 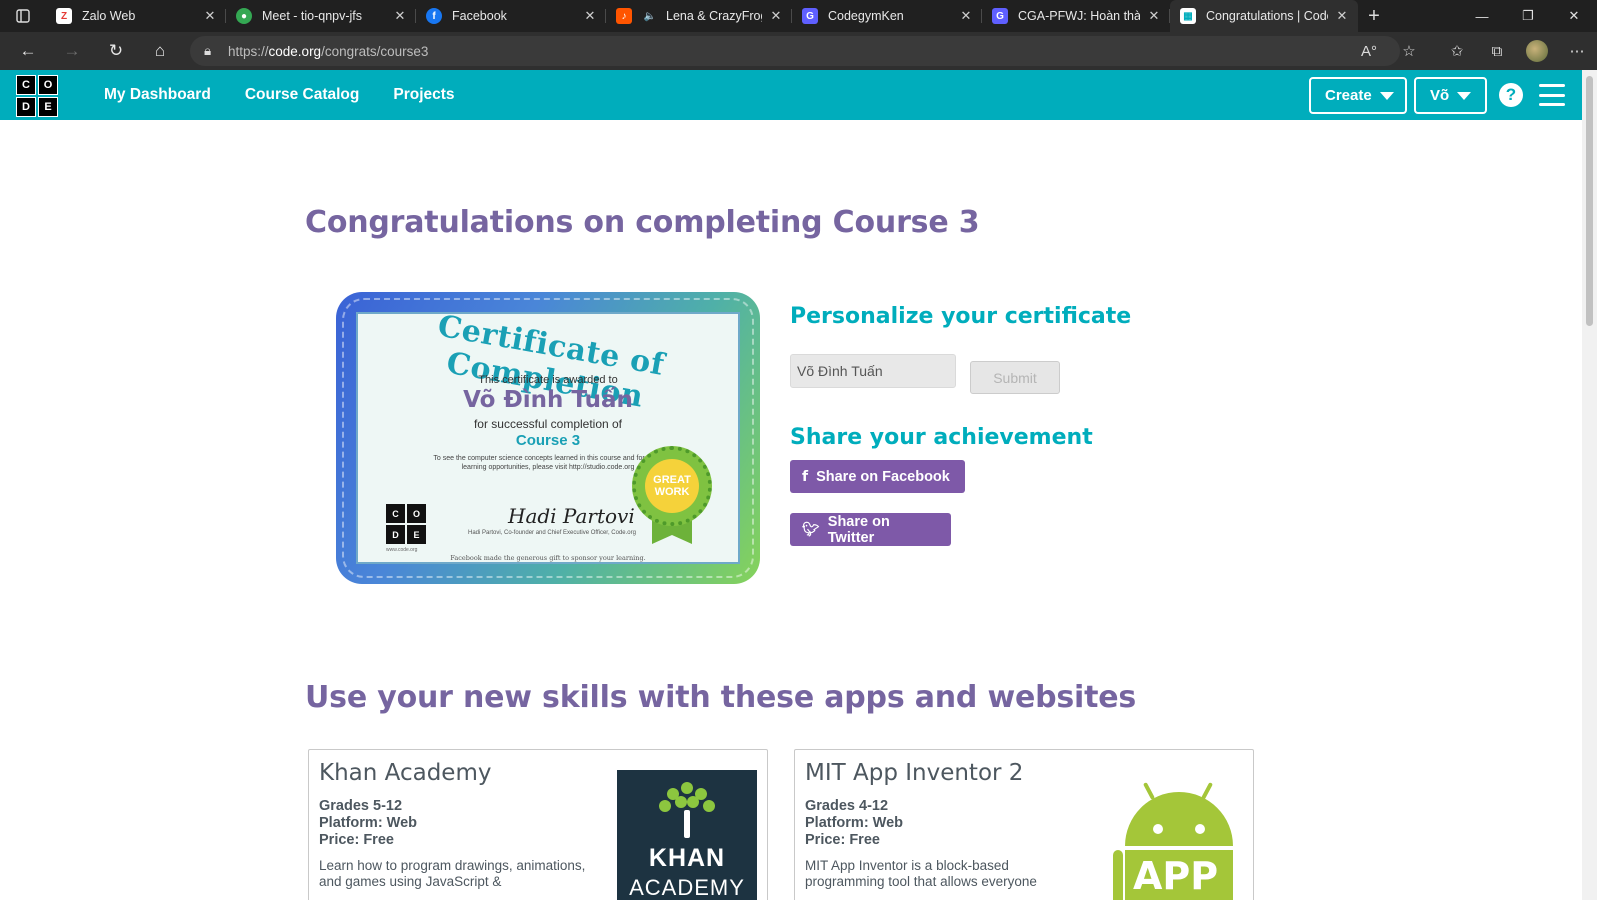 I want to click on browser-tab: ● Meet - tio-qnpv-jfs ✕, so click(x=321, y=16).